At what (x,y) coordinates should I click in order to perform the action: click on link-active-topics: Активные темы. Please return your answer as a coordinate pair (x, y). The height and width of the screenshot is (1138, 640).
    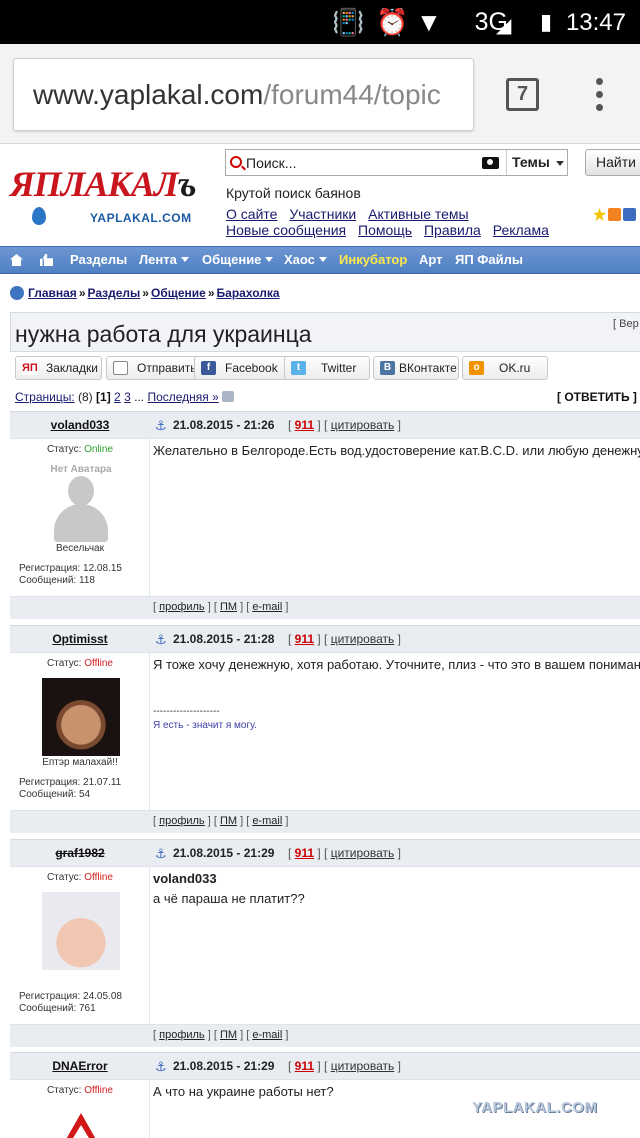
    Looking at the image, I should click on (418, 214).